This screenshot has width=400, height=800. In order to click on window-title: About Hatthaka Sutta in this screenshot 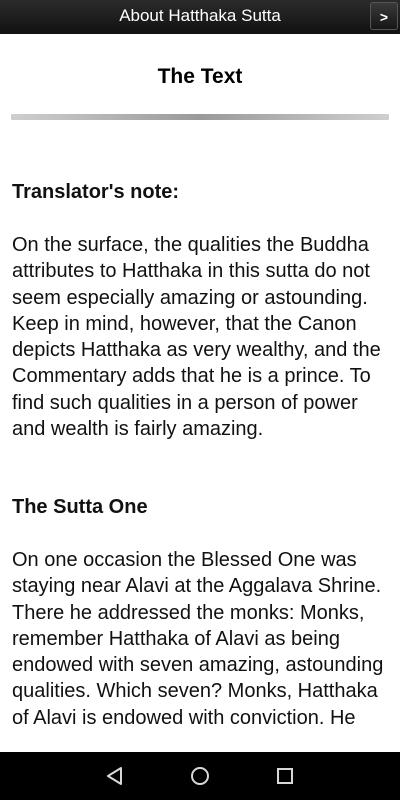, I will do `click(200, 15)`.